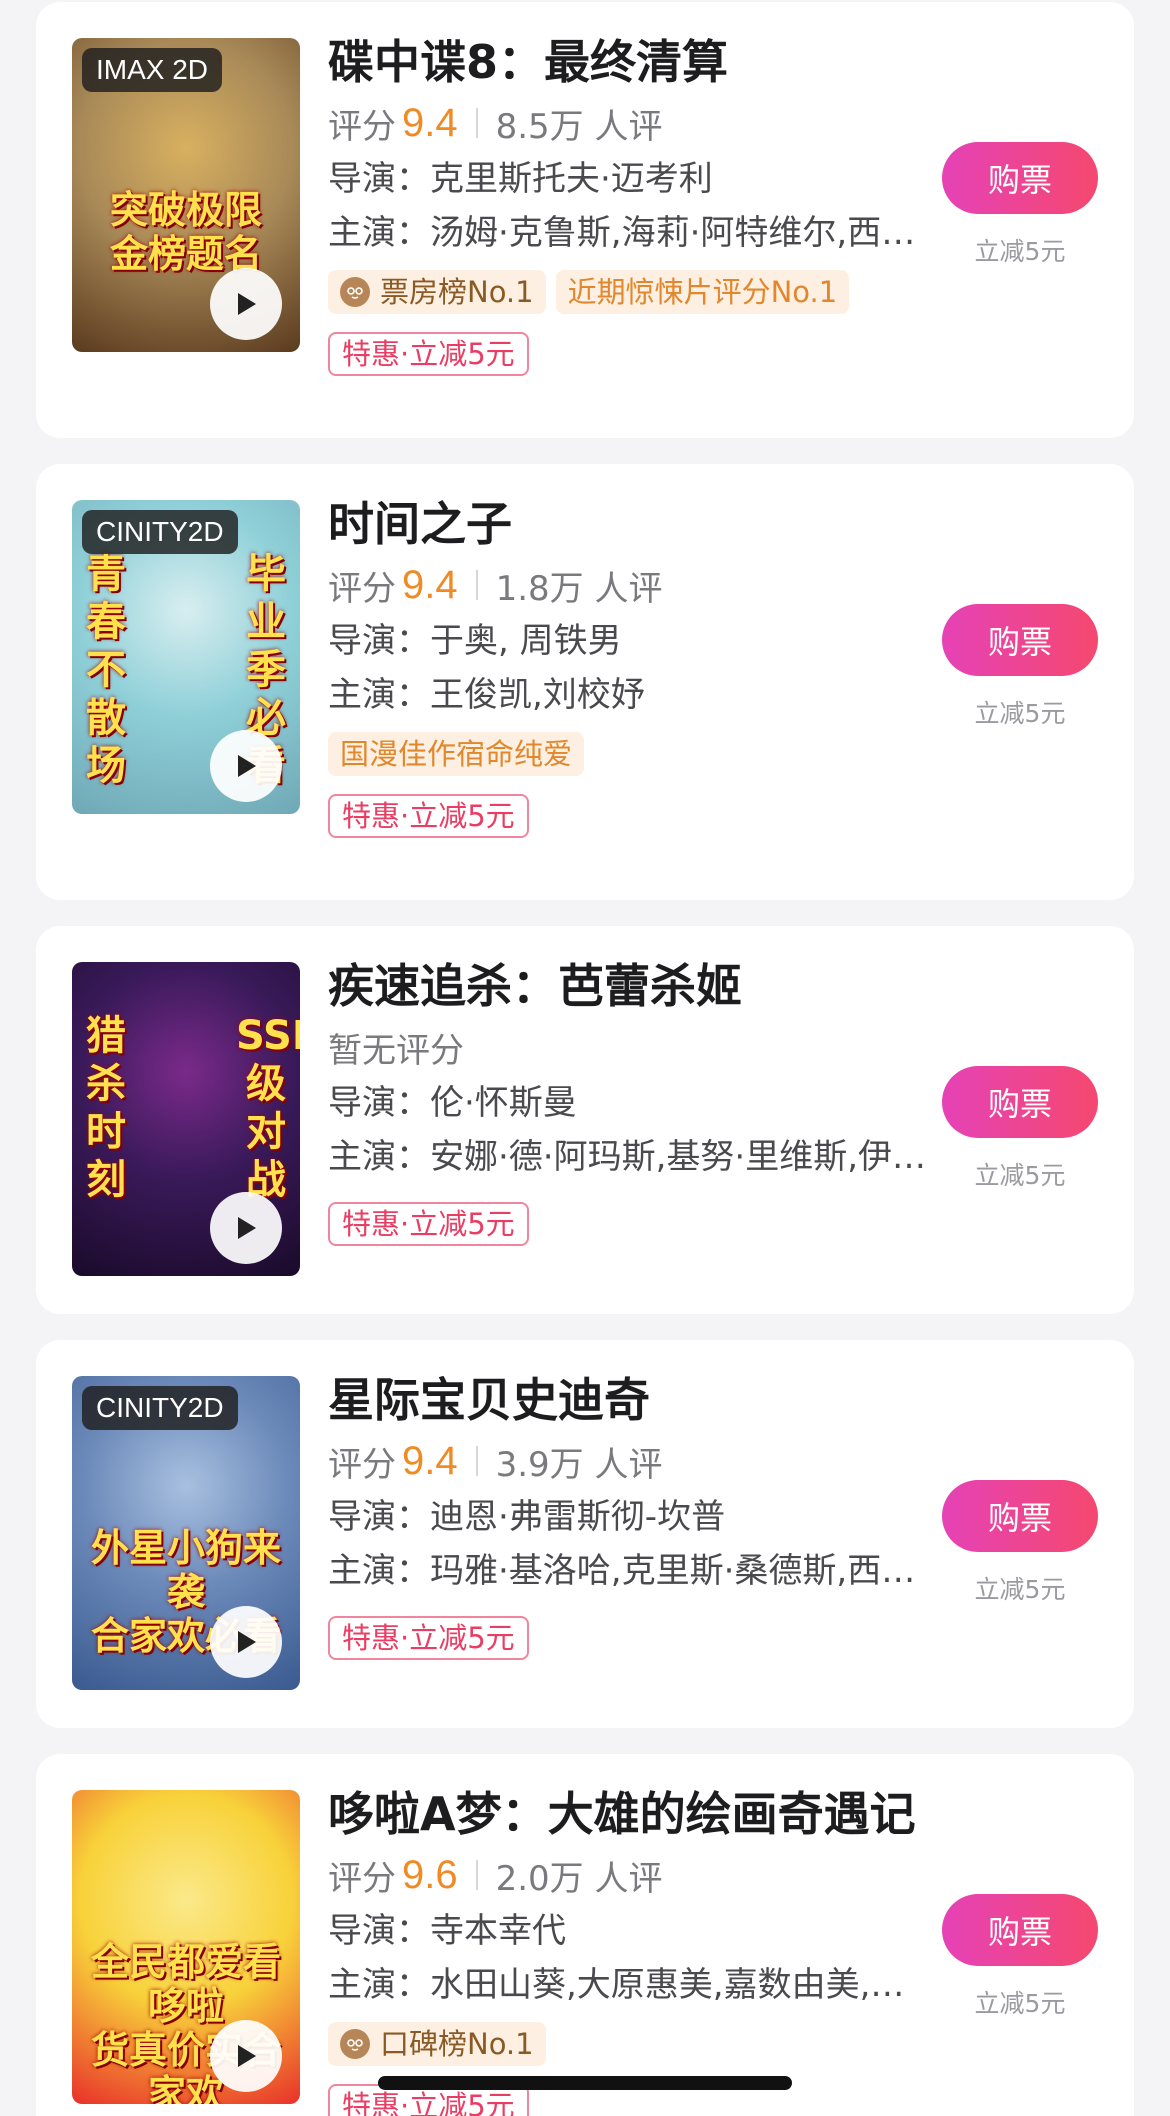 The image size is (1170, 2116). I want to click on movie-poster: 猎杀时刻 SSR级对战, so click(186, 1119).